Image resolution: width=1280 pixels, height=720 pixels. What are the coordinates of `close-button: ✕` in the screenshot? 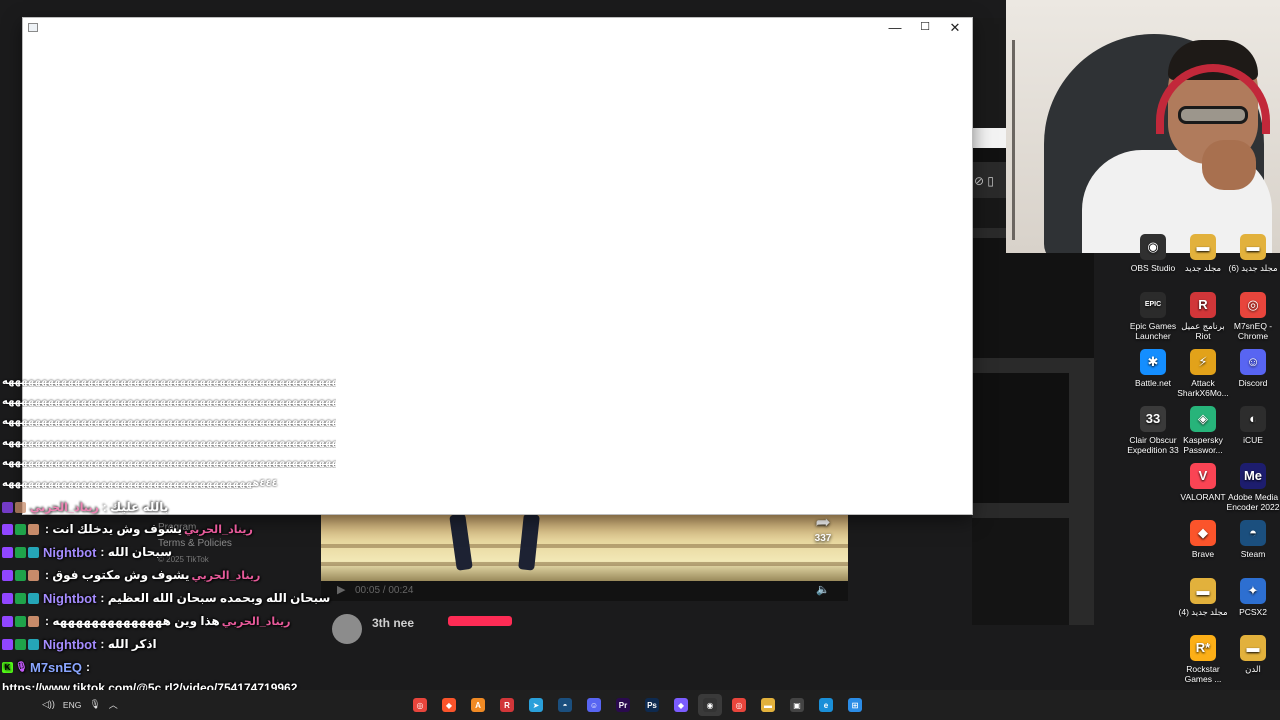 It's located at (955, 28).